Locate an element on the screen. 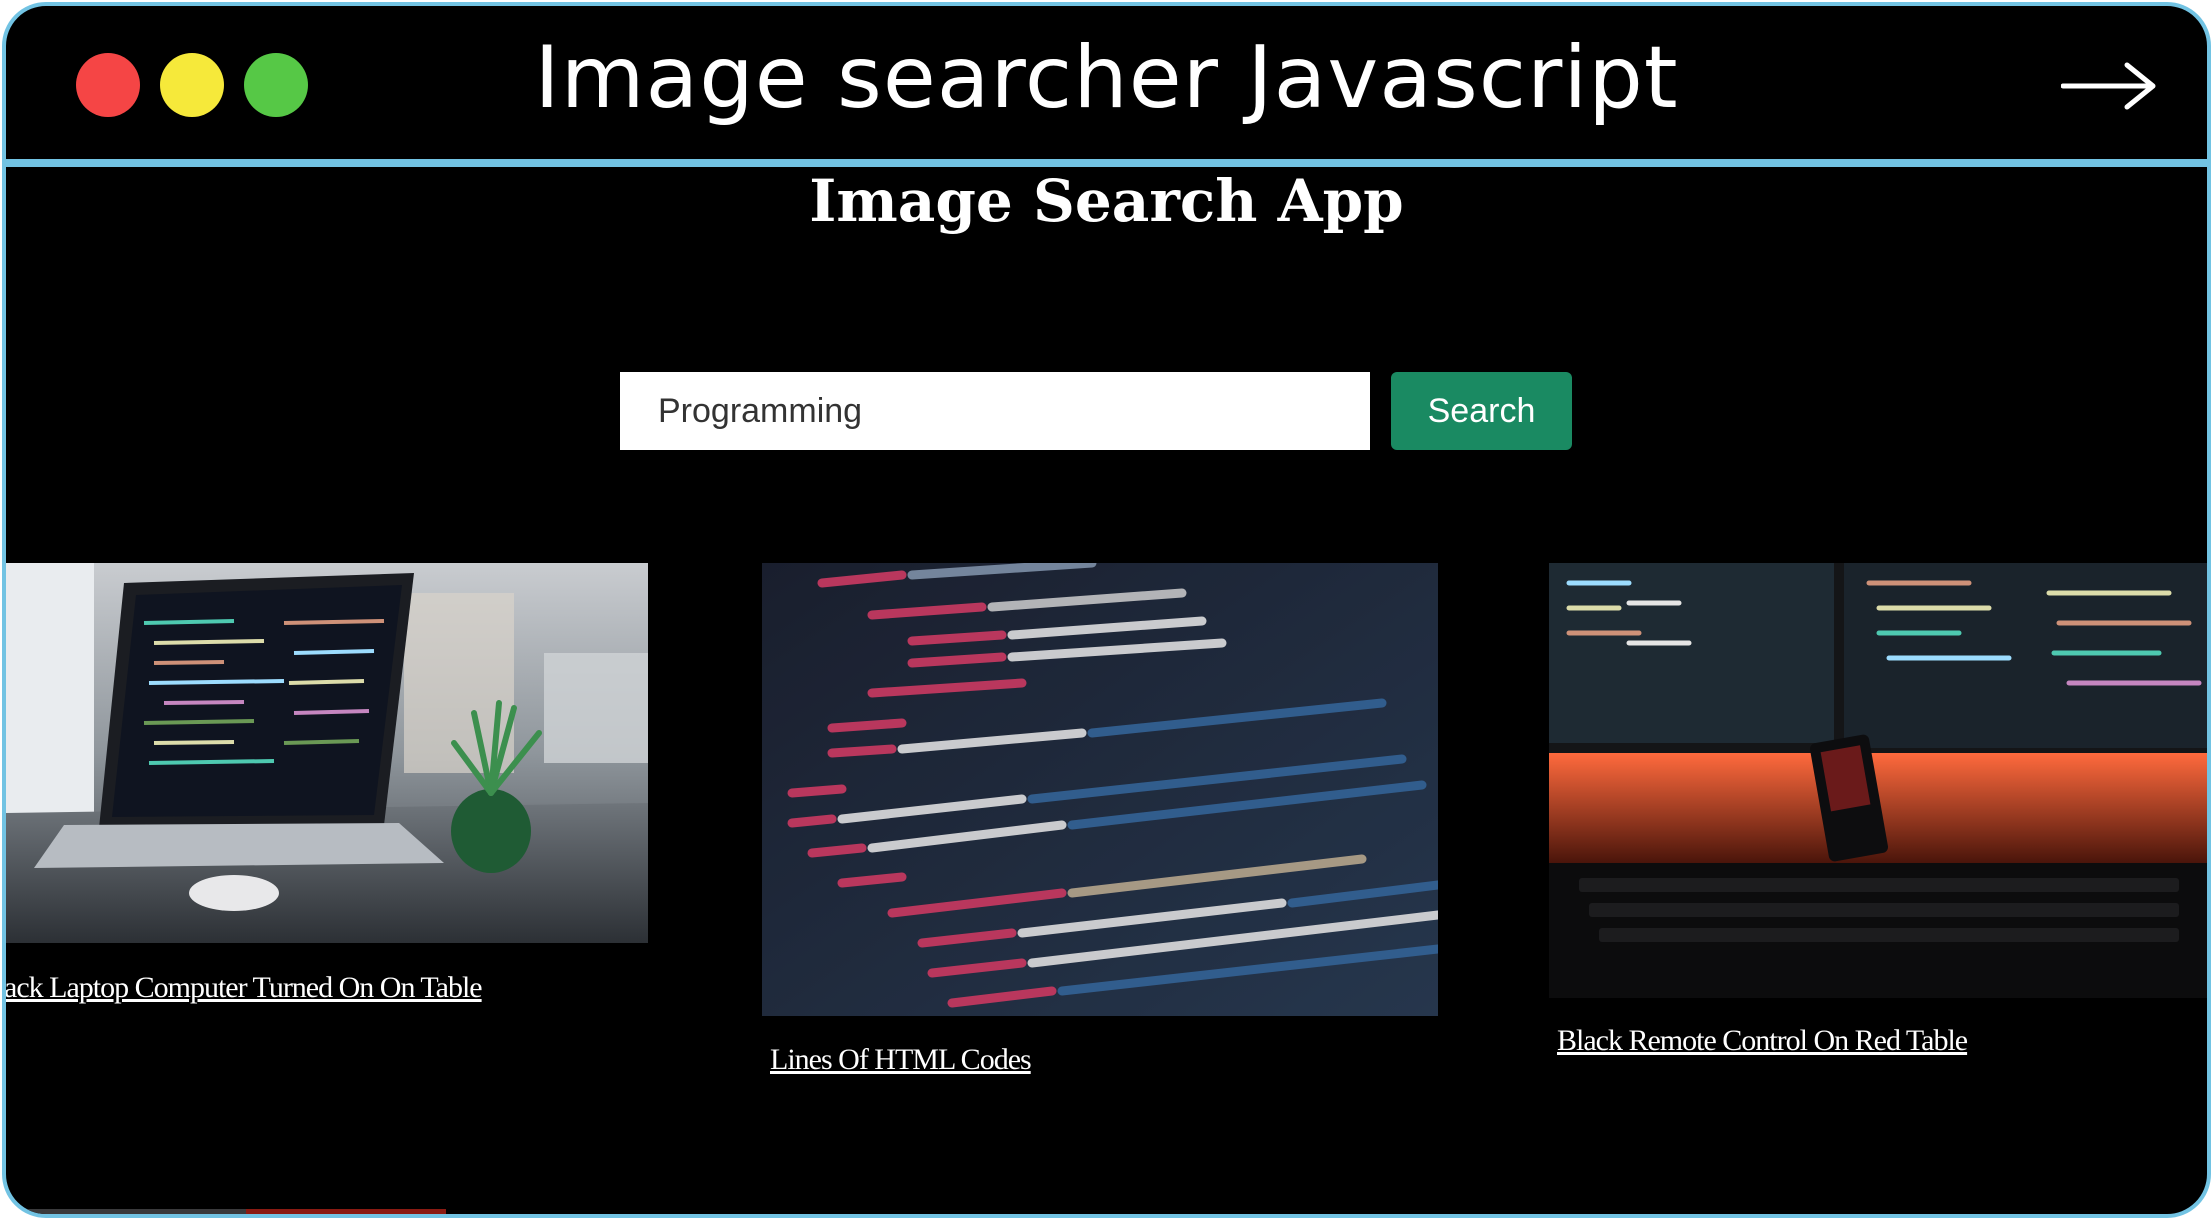  result-image-html-code is located at coordinates (1100, 789).